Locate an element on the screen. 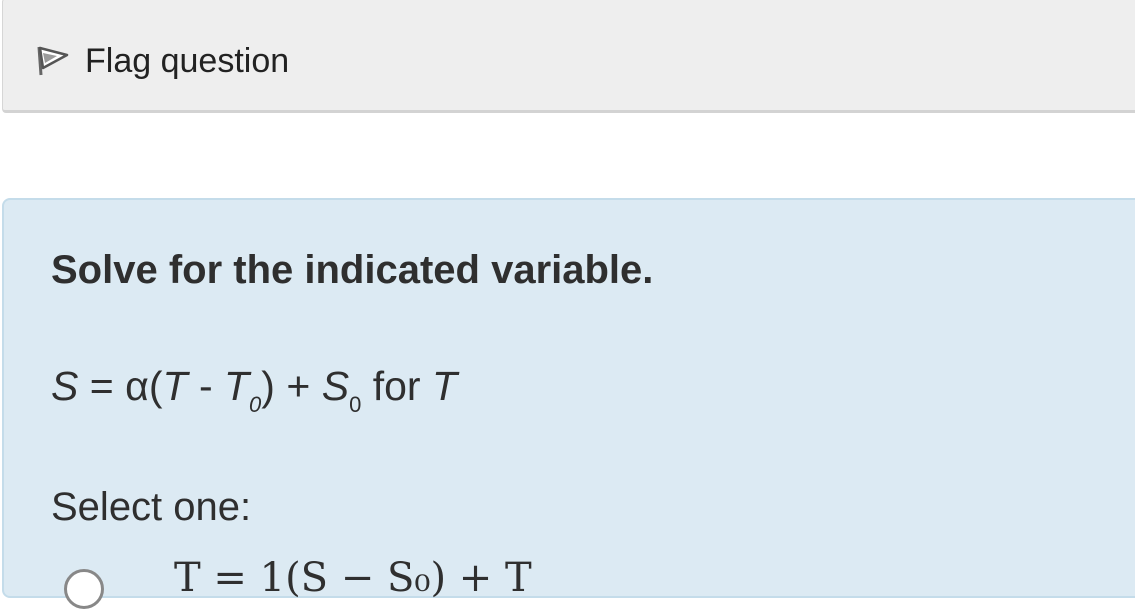  flag-question-link: Flag question is located at coordinates (161, 61).